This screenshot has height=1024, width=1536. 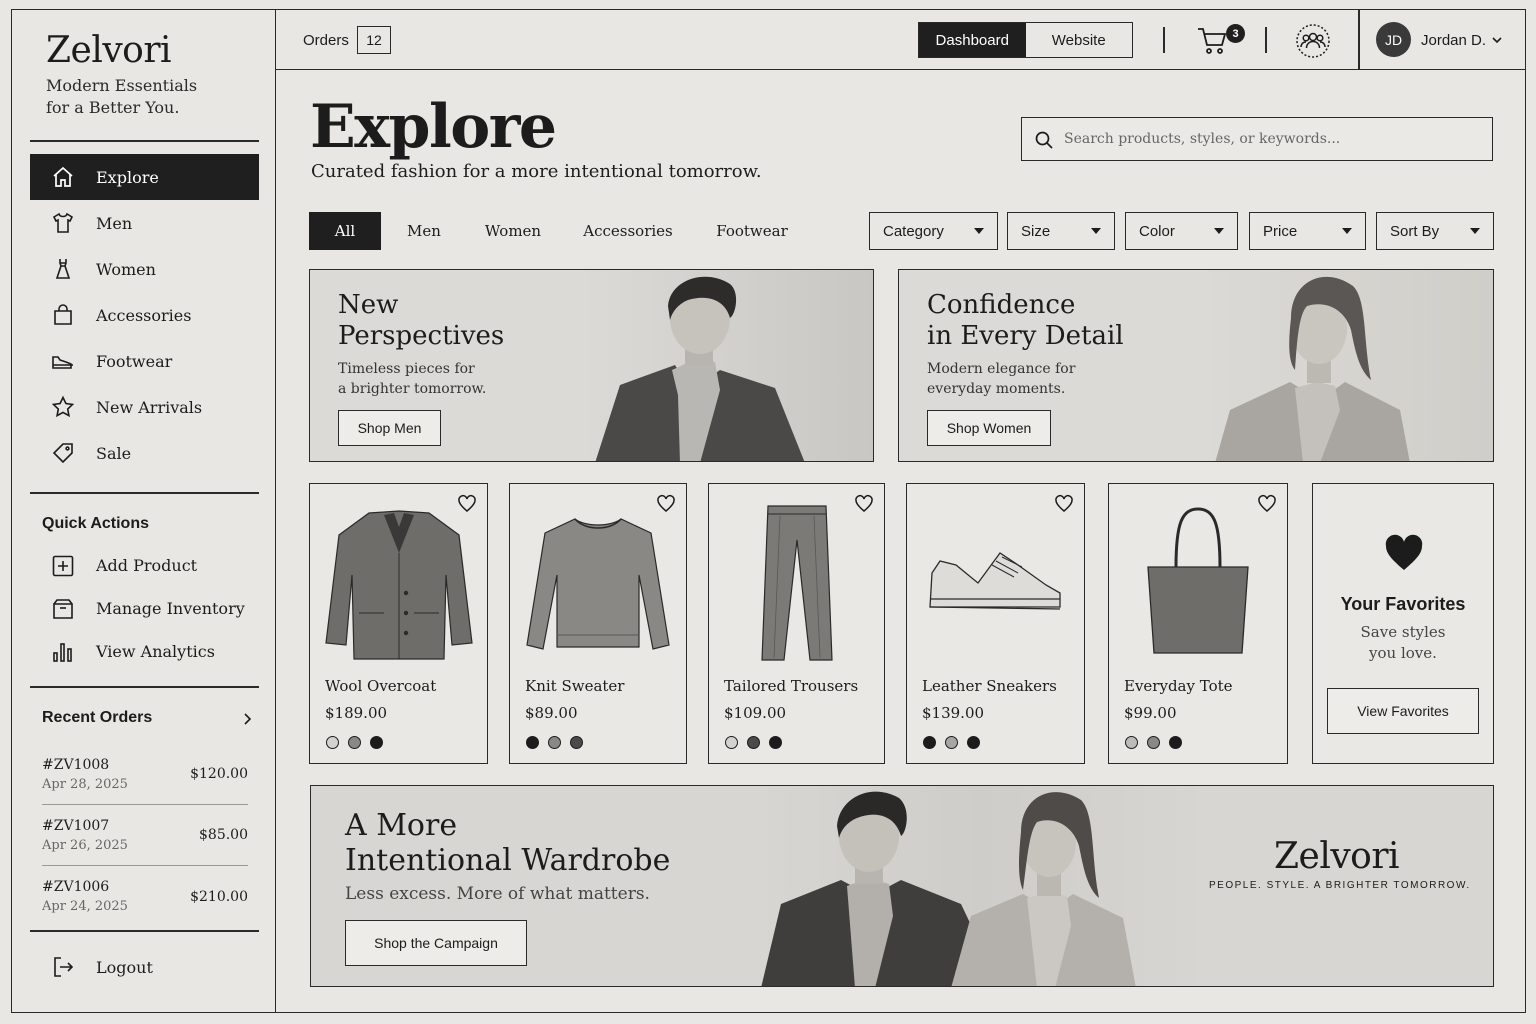 What do you see at coordinates (170, 608) in the screenshot?
I see `quick-action-label: Manage Inventory` at bounding box center [170, 608].